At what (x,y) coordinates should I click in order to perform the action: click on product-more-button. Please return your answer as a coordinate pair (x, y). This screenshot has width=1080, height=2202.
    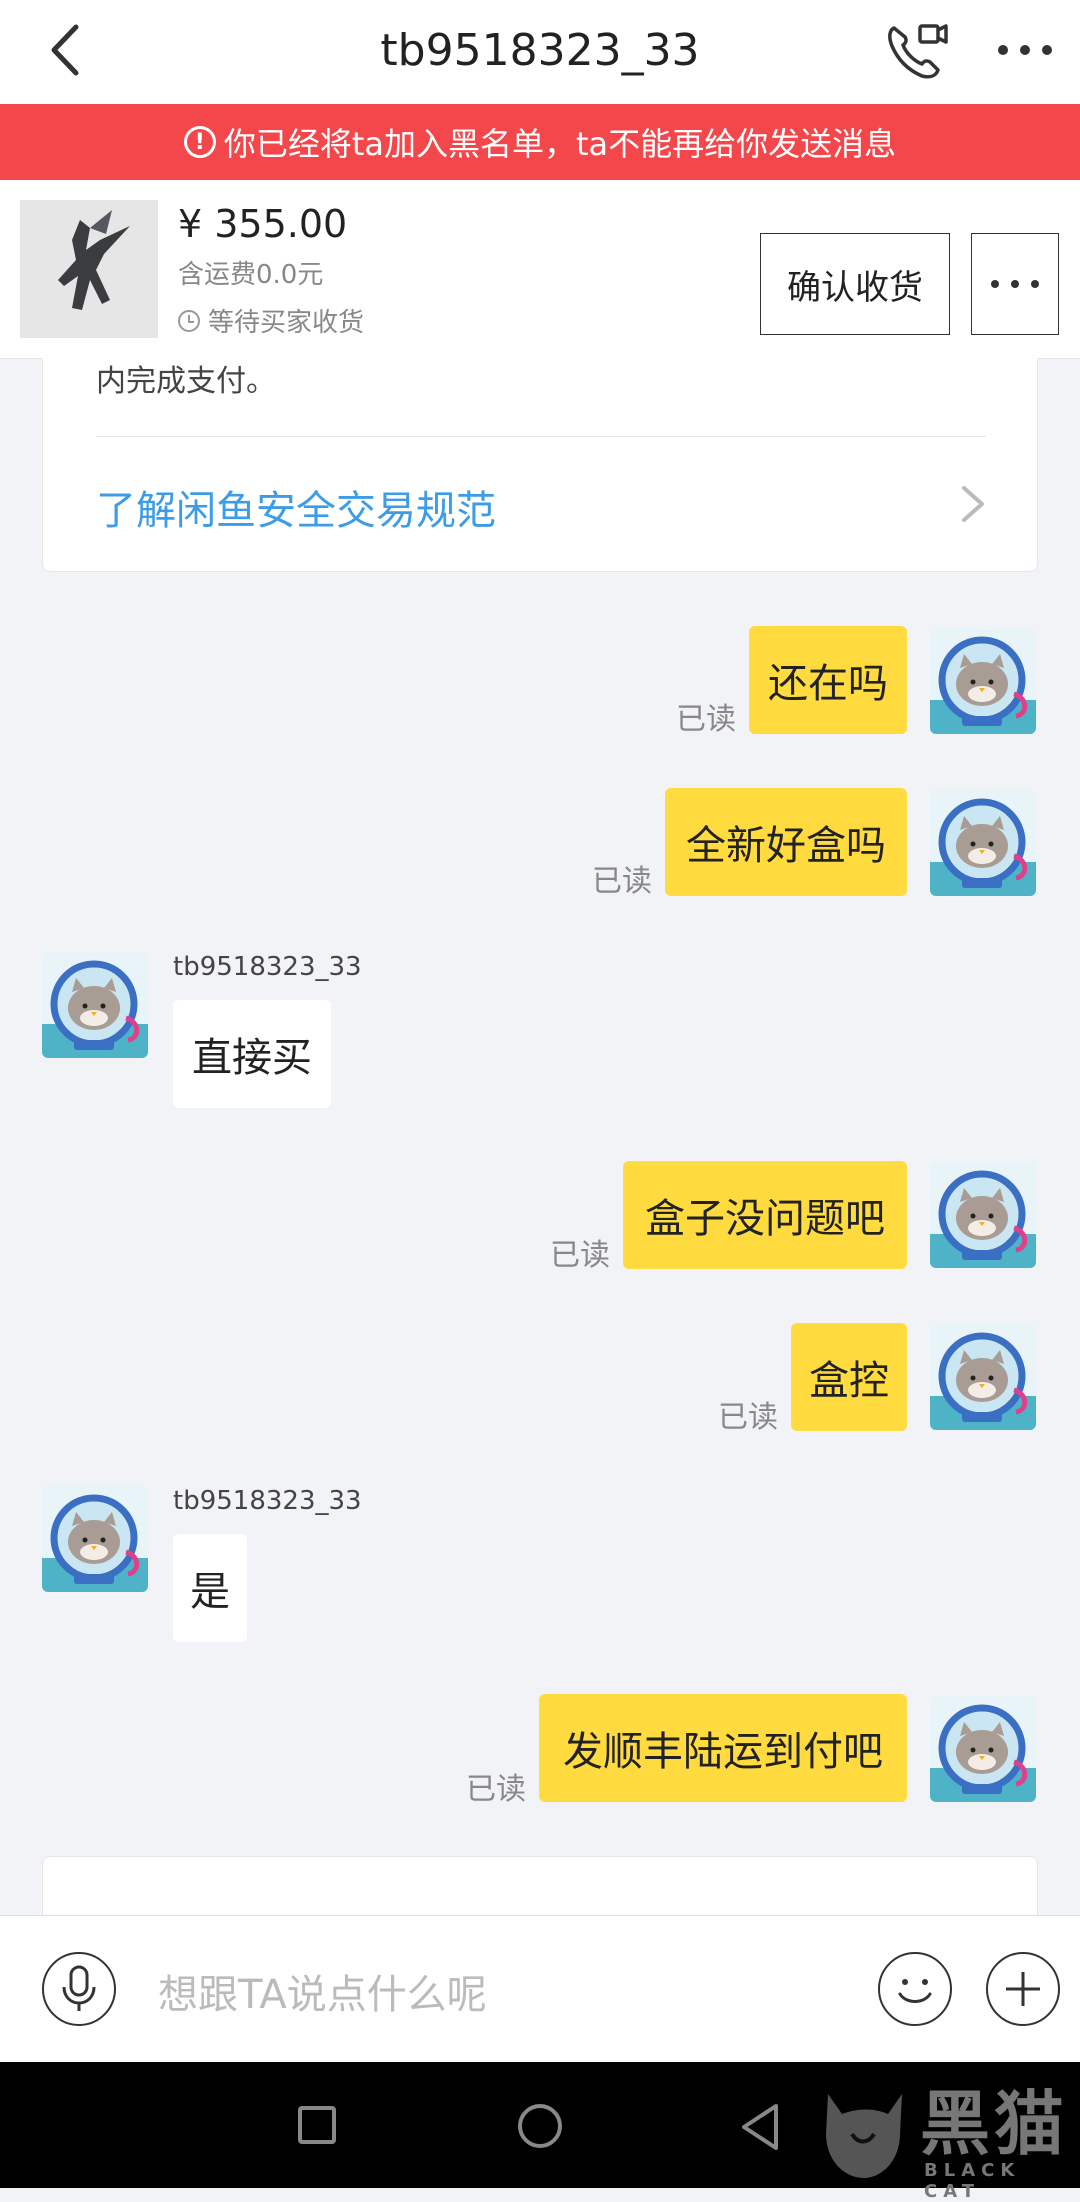
    Looking at the image, I should click on (1015, 284).